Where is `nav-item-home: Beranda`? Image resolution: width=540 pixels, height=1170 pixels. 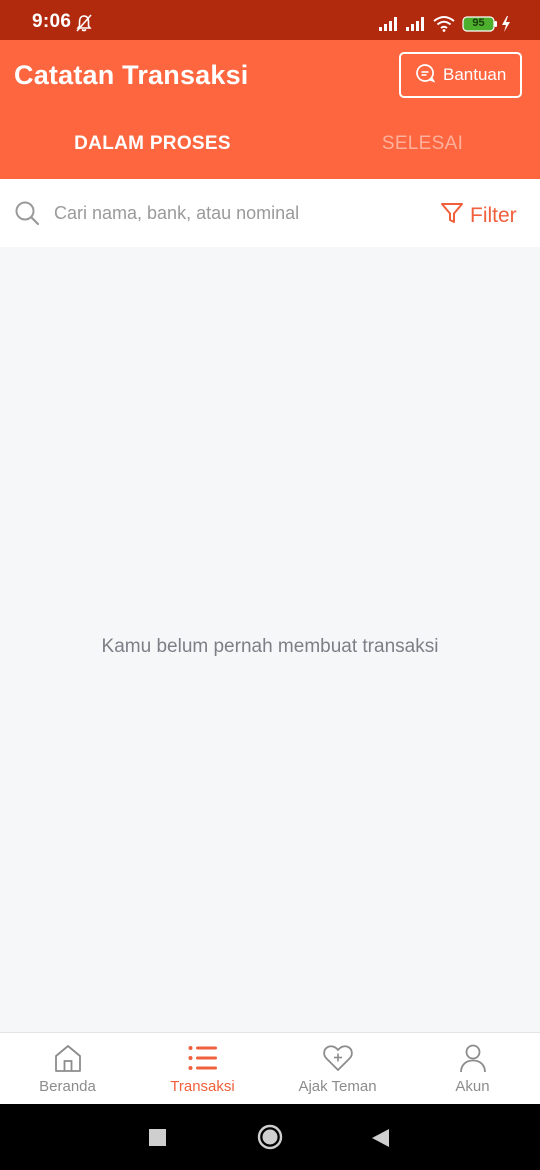 nav-item-home: Beranda is located at coordinates (67, 1069).